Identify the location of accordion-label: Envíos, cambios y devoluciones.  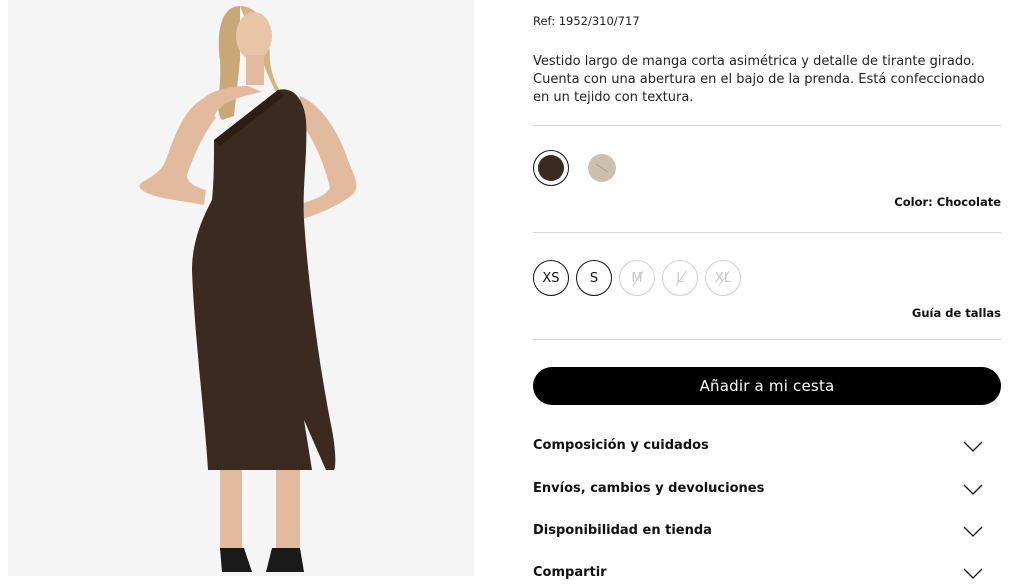
(649, 488).